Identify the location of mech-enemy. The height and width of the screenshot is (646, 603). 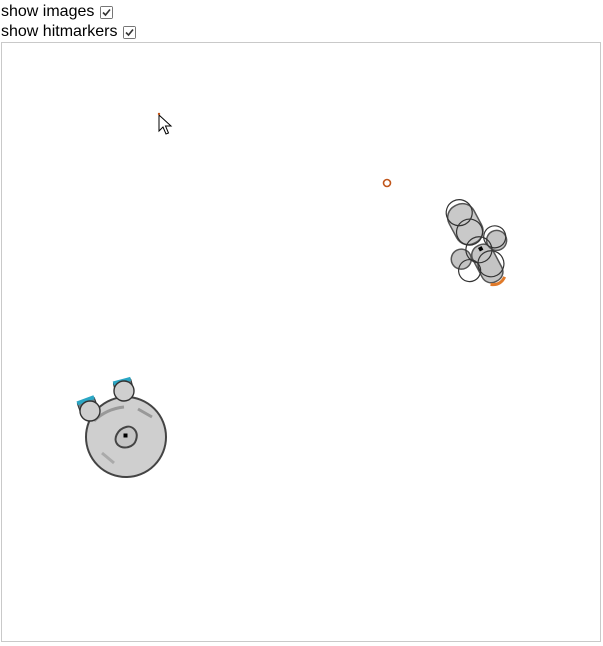
(476, 243).